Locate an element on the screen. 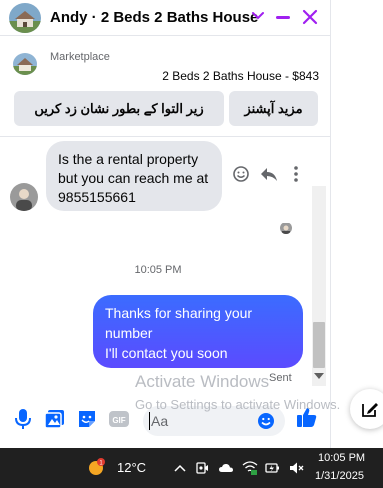  chat-header: Andy · 2 Beds 2 Baths House is located at coordinates (165, 18).